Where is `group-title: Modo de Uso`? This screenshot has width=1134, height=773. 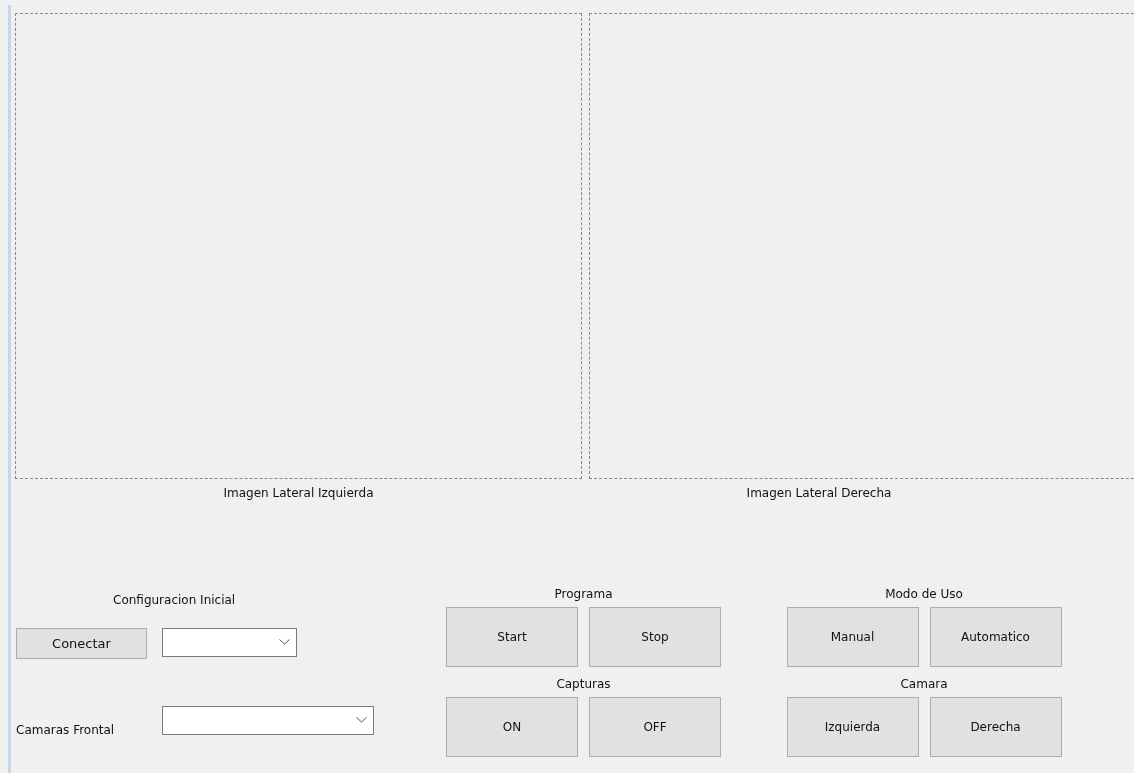 group-title: Modo de Uso is located at coordinates (924, 594).